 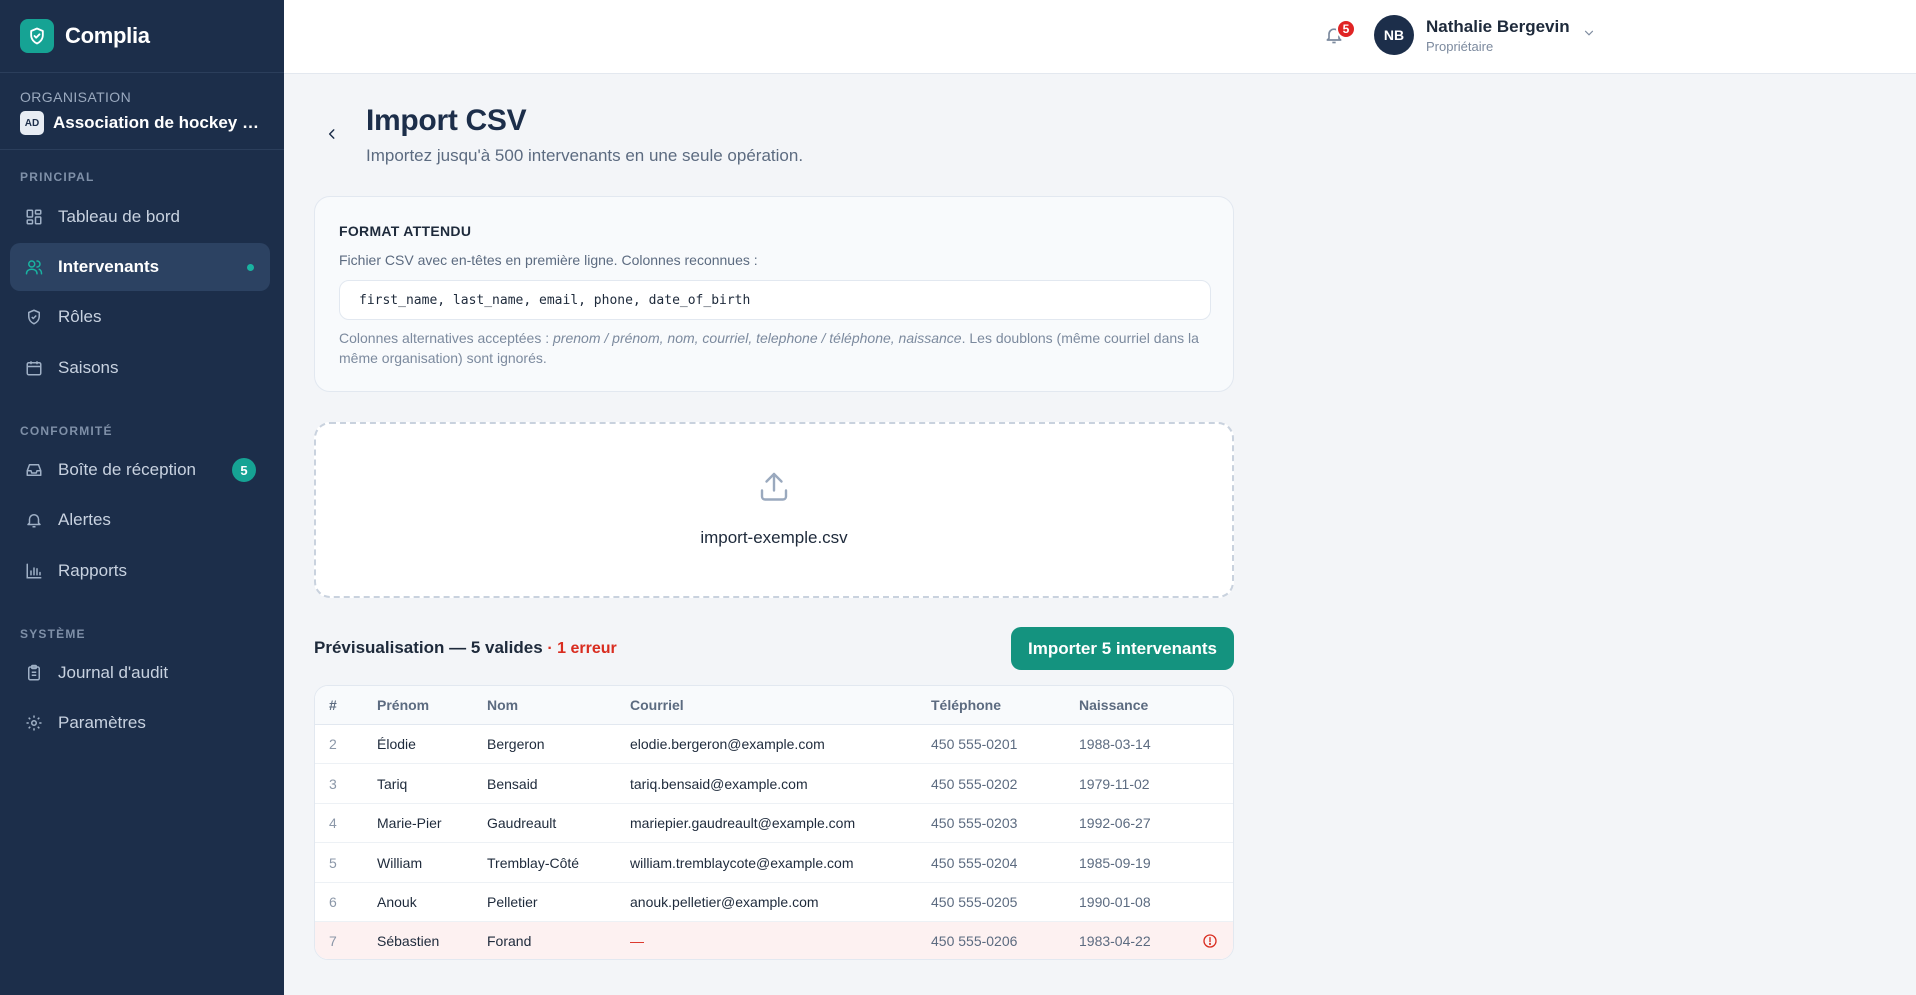 What do you see at coordinates (719, 784) in the screenshot?
I see `cell-courriel: tariq.bensaid@example.com` at bounding box center [719, 784].